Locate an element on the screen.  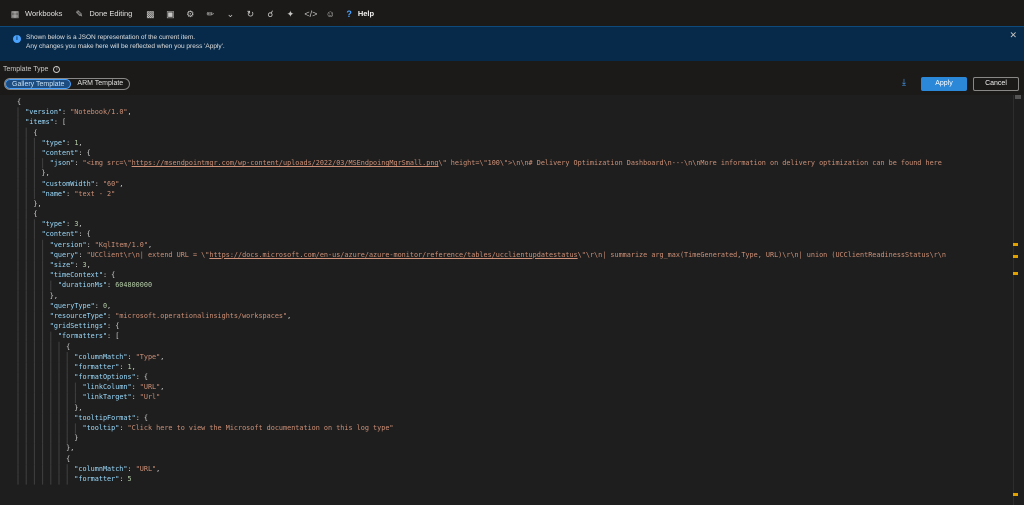
close-icon: ✕ is located at coordinates (1013, 35).